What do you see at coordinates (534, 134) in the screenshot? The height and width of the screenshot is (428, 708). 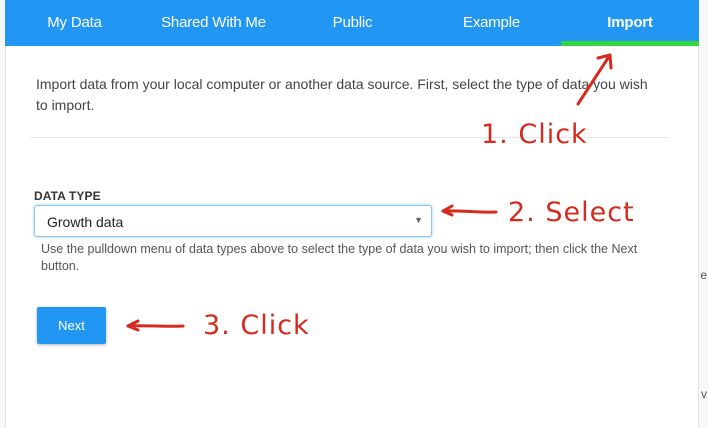 I see `annotation-step-1: 1. Click` at bounding box center [534, 134].